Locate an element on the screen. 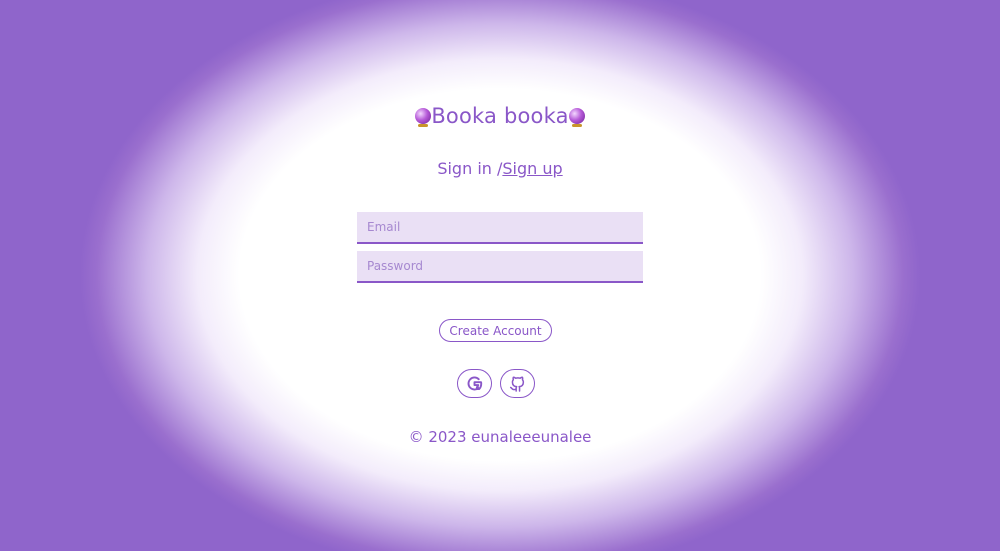 The image size is (1000, 551). create-account-button: Create Account is located at coordinates (495, 330).